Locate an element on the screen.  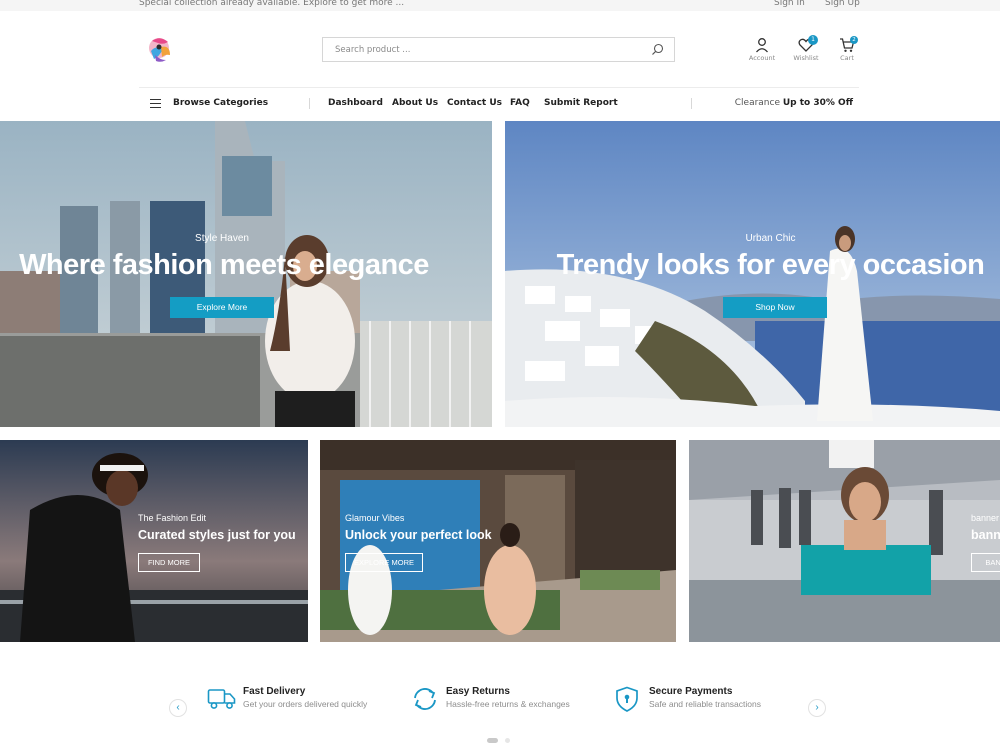
truck-icon is located at coordinates (221, 699).